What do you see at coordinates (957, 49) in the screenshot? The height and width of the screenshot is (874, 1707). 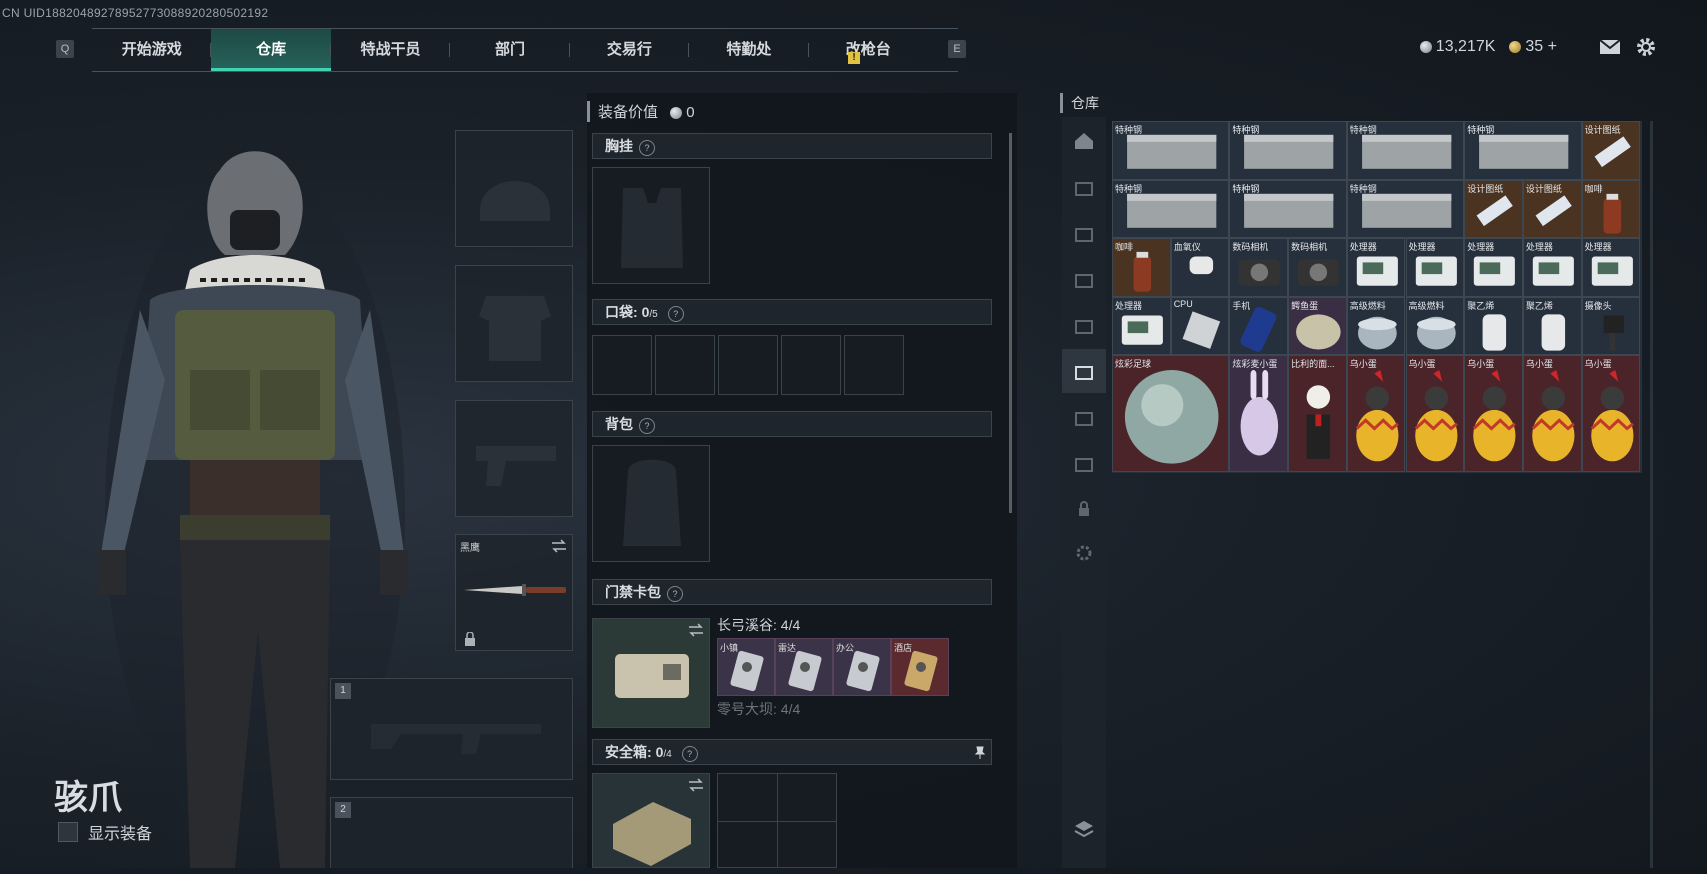 I see `key-e-hint: E` at bounding box center [957, 49].